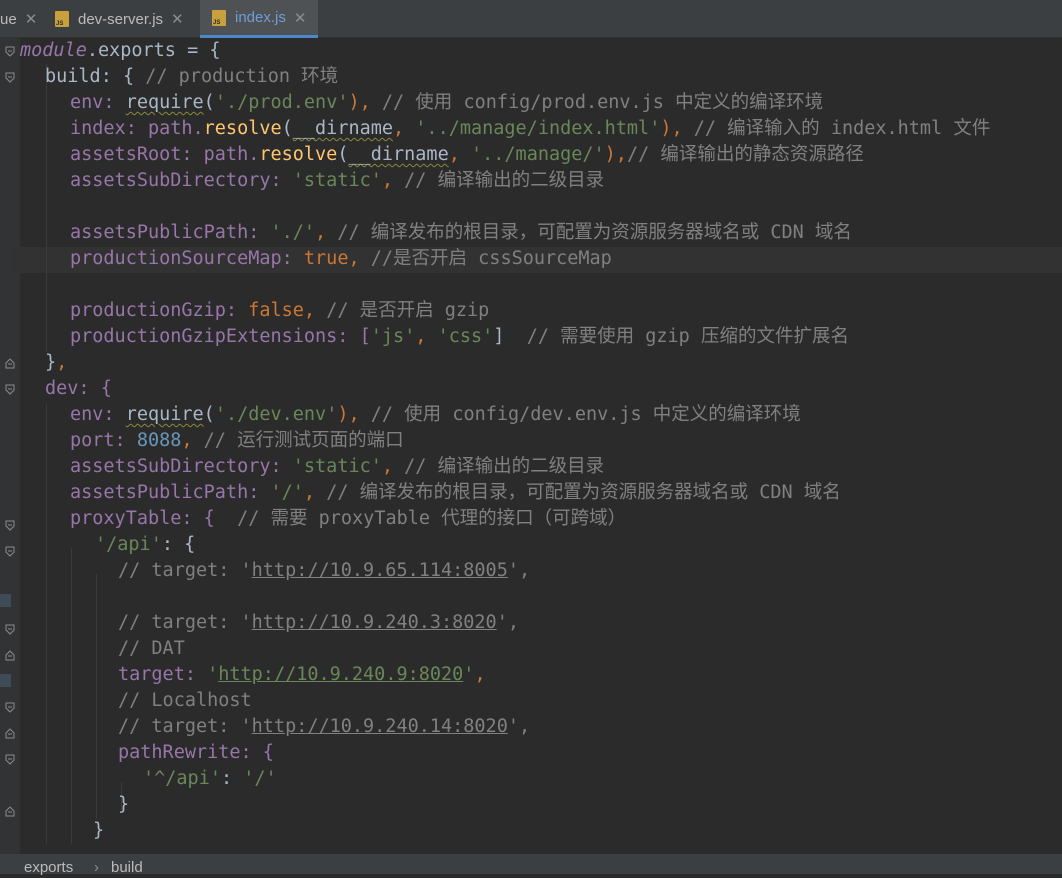 This screenshot has height=878, width=1062. Describe the element at coordinates (185, 570) in the screenshot. I see `code-comment: // target: '` at that location.